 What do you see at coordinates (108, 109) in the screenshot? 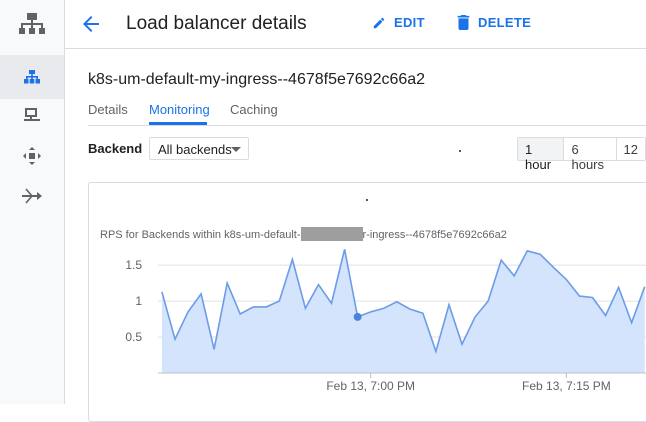
I see `tab-details: Details` at bounding box center [108, 109].